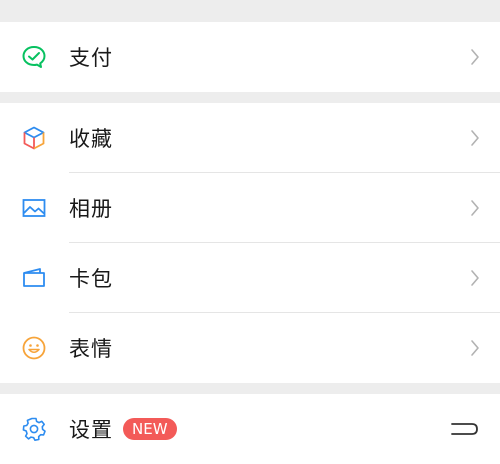 This screenshot has height=464, width=500. What do you see at coordinates (34, 208) in the screenshot?
I see `image-icon` at bounding box center [34, 208].